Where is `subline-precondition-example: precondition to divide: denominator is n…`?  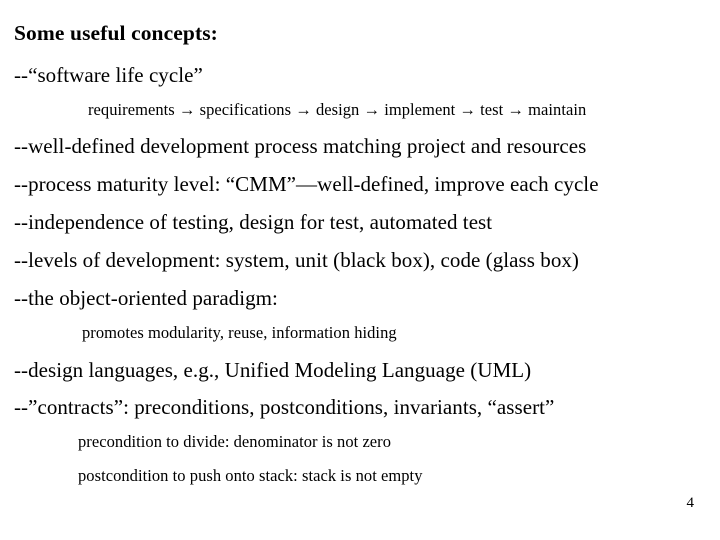 subline-precondition-example: precondition to divide: denominator is n… is located at coordinates (235, 441).